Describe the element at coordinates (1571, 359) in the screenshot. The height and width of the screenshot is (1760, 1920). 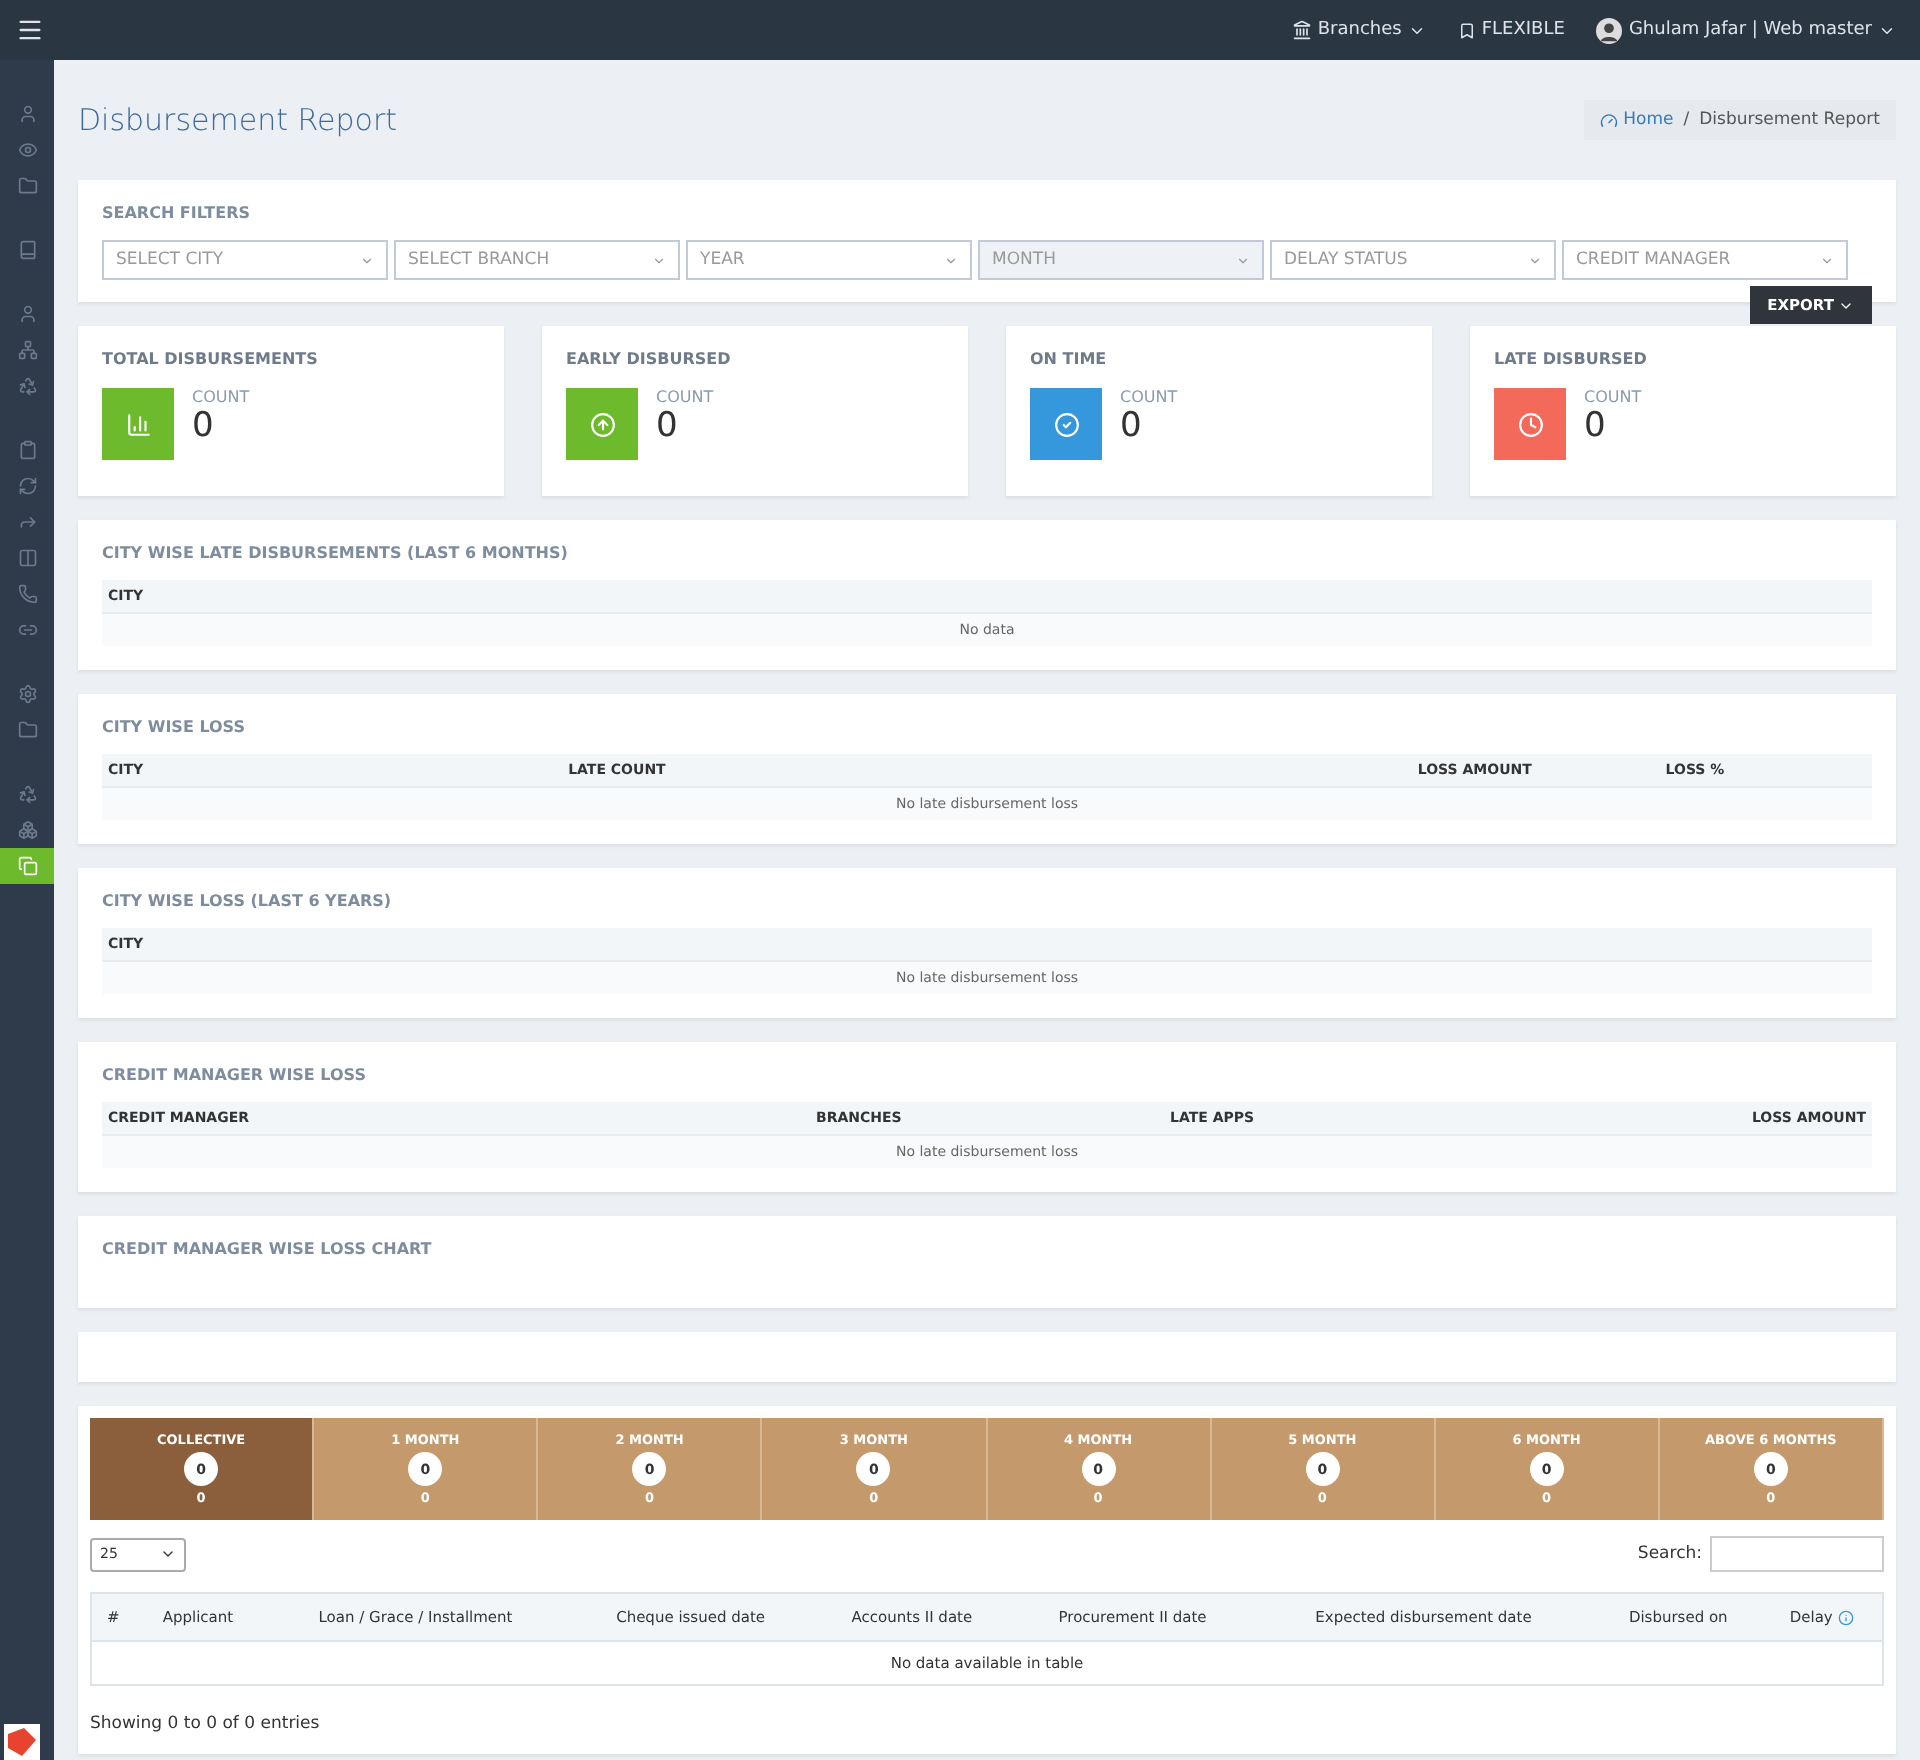
I see `stat-title: LATE DISBURSED` at that location.